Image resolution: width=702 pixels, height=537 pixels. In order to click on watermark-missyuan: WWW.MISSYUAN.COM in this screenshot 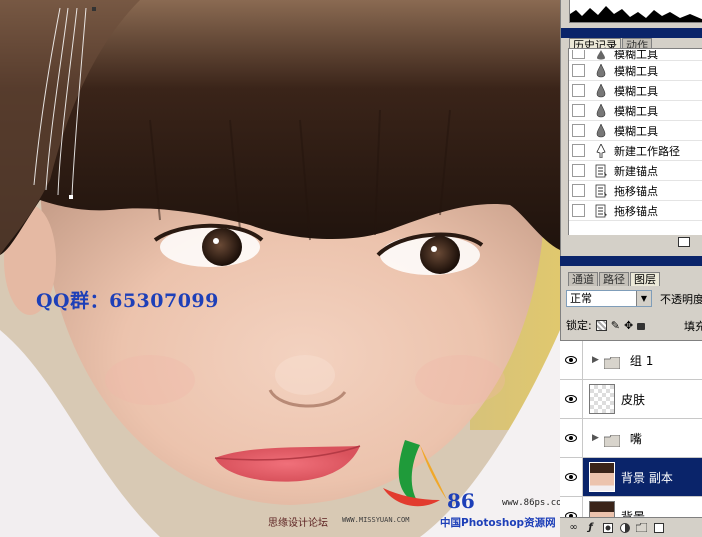, I will do `click(376, 520)`.